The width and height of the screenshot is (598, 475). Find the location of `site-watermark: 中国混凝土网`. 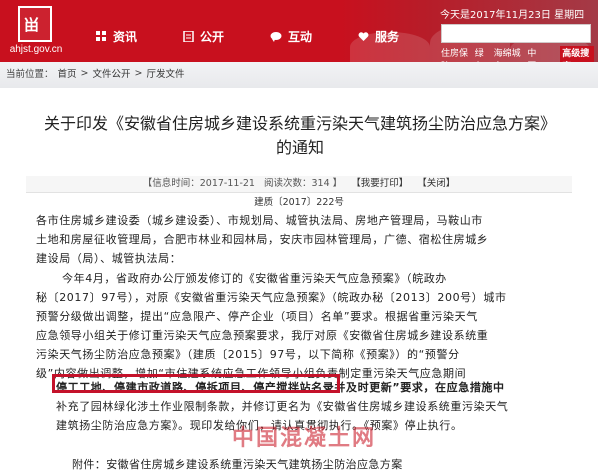

site-watermark: 中国混凝土网 is located at coordinates (304, 438).